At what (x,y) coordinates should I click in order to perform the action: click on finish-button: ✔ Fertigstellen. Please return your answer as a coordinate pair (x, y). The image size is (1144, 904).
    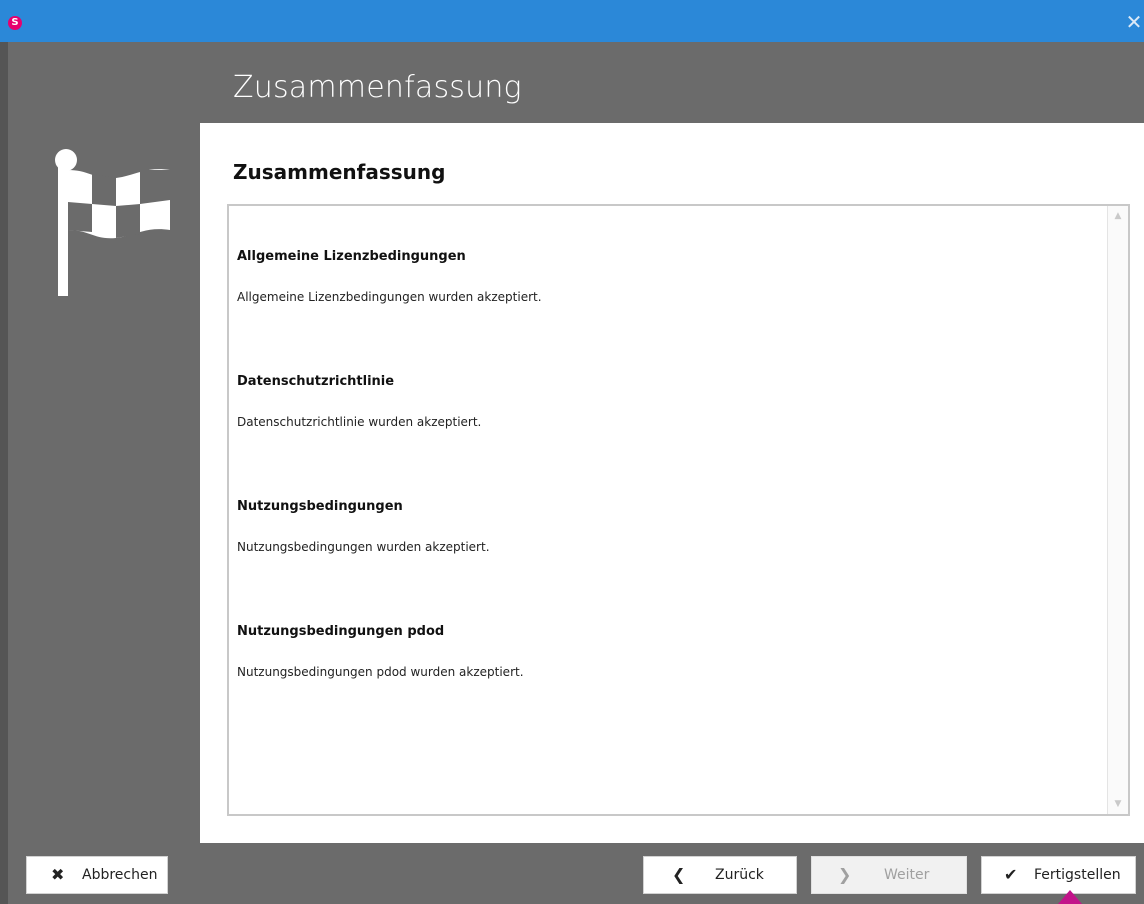
    Looking at the image, I should click on (1058, 875).